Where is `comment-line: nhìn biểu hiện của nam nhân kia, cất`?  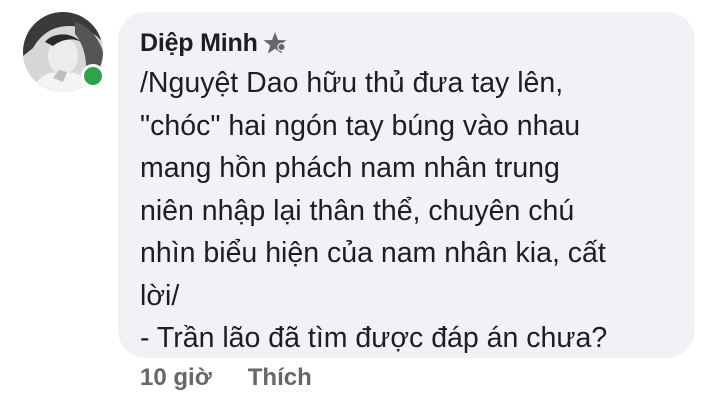
comment-line: nhìn biểu hiện của nam nhân kia, cất is located at coordinates (373, 253).